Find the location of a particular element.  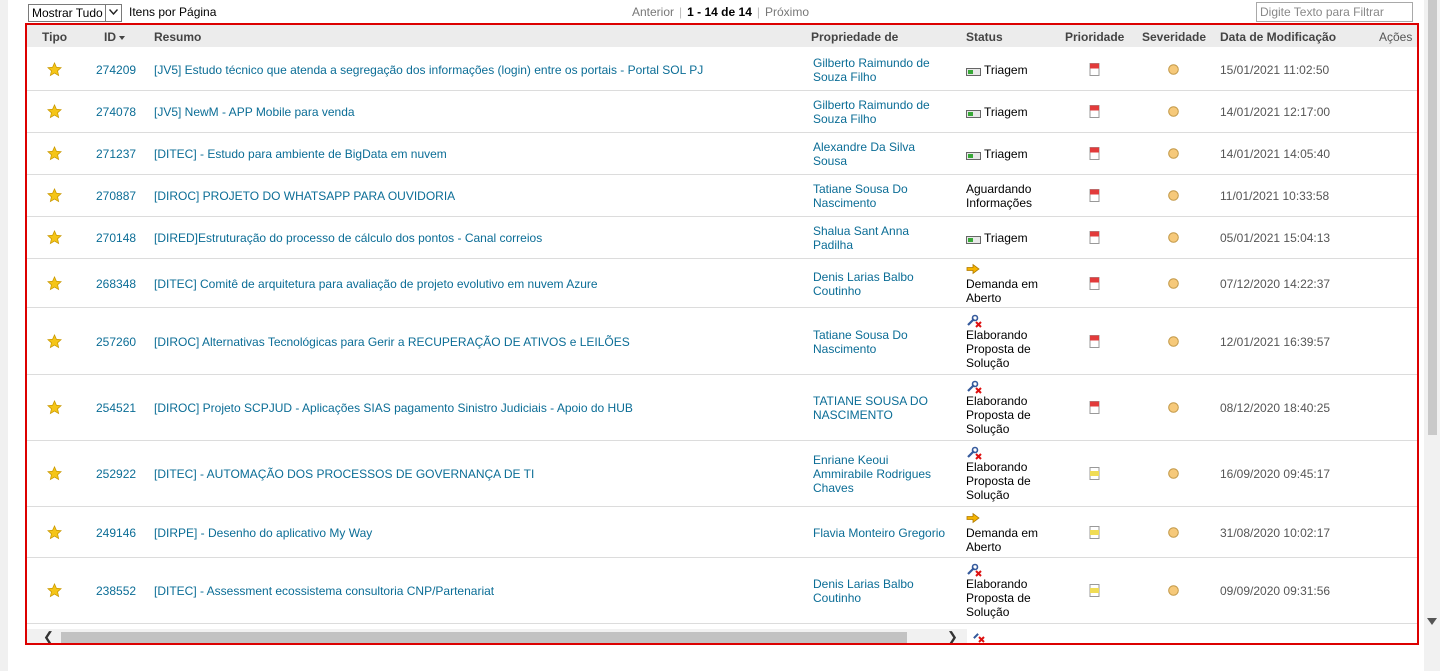

summary-link: [DIRPE] - Desenho do aplicativo My Way is located at coordinates (263, 533).